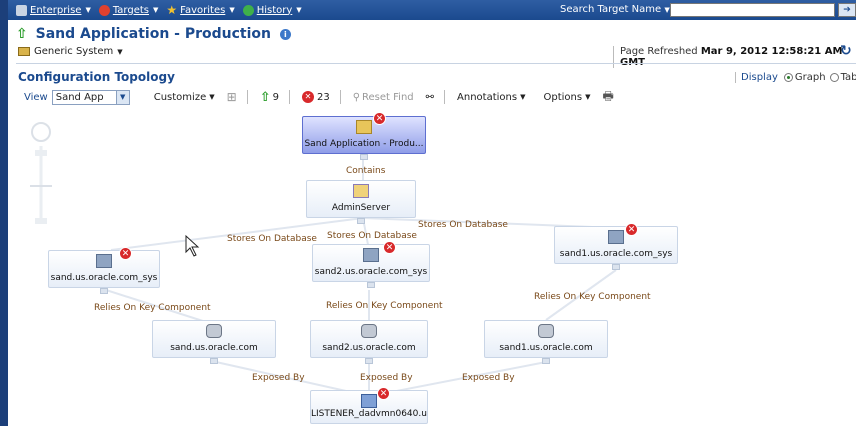 This screenshot has width=856, height=426. Describe the element at coordinates (546, 342) in the screenshot. I see `node-sand1-db: sand1.us.oracle.com` at that location.